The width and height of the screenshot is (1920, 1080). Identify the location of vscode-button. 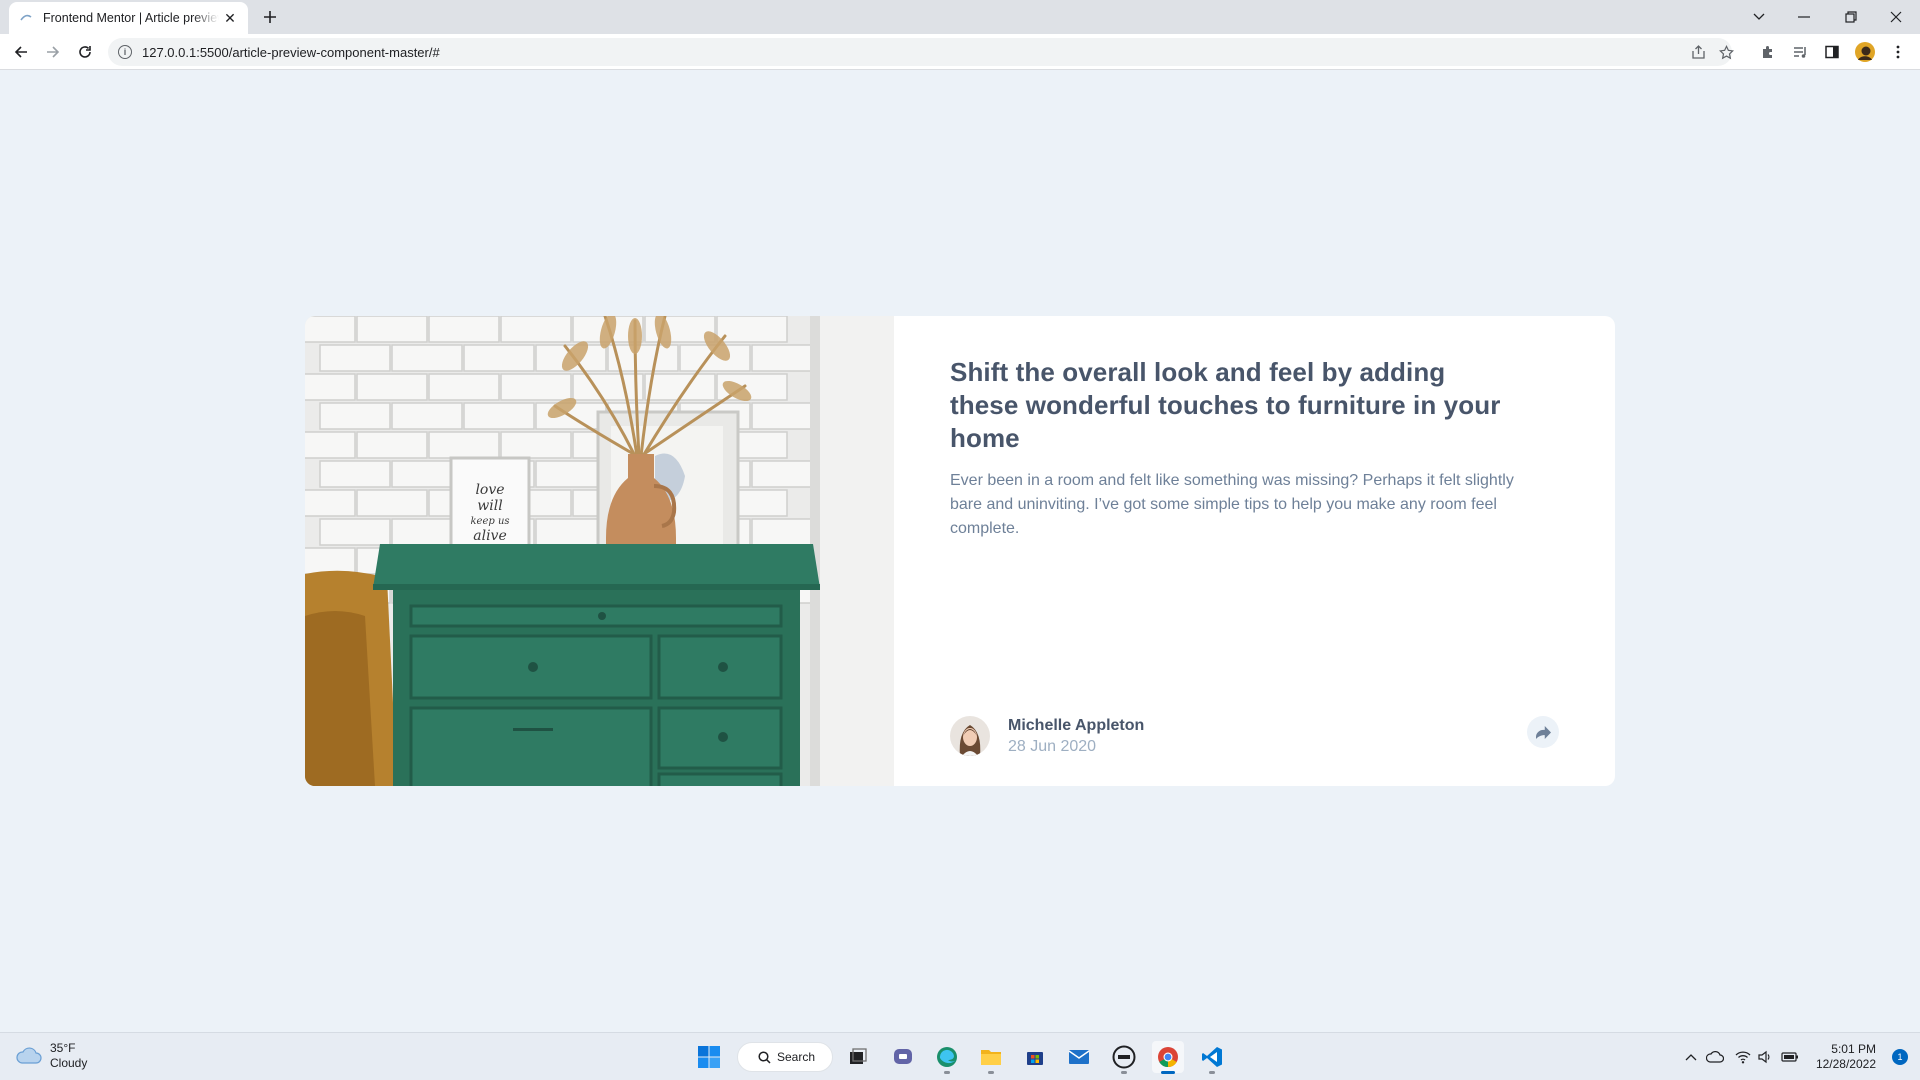
(1212, 1057).